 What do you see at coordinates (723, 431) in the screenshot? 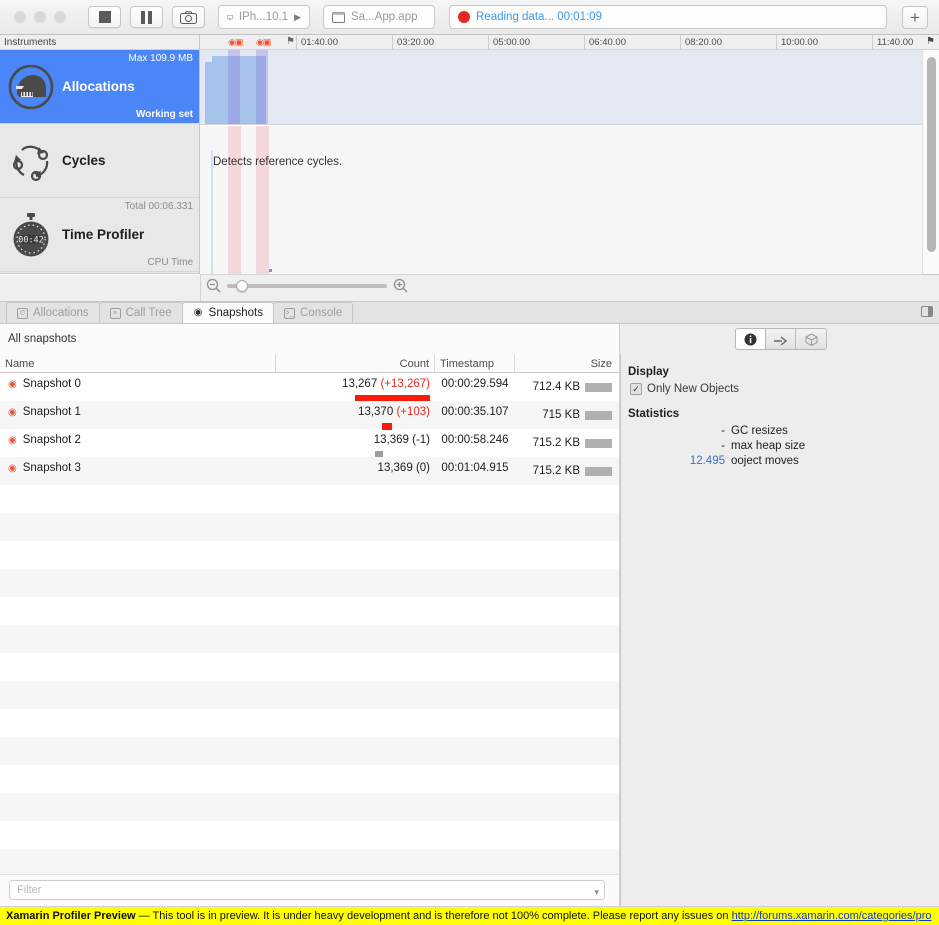
I see `statistic-value: -` at bounding box center [723, 431].